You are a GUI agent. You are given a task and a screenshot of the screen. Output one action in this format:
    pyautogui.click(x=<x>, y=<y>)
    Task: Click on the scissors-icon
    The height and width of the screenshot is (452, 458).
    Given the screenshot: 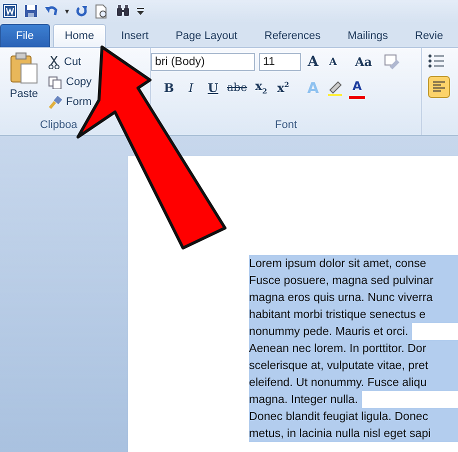 What is the action you would take?
    pyautogui.click(x=54, y=62)
    